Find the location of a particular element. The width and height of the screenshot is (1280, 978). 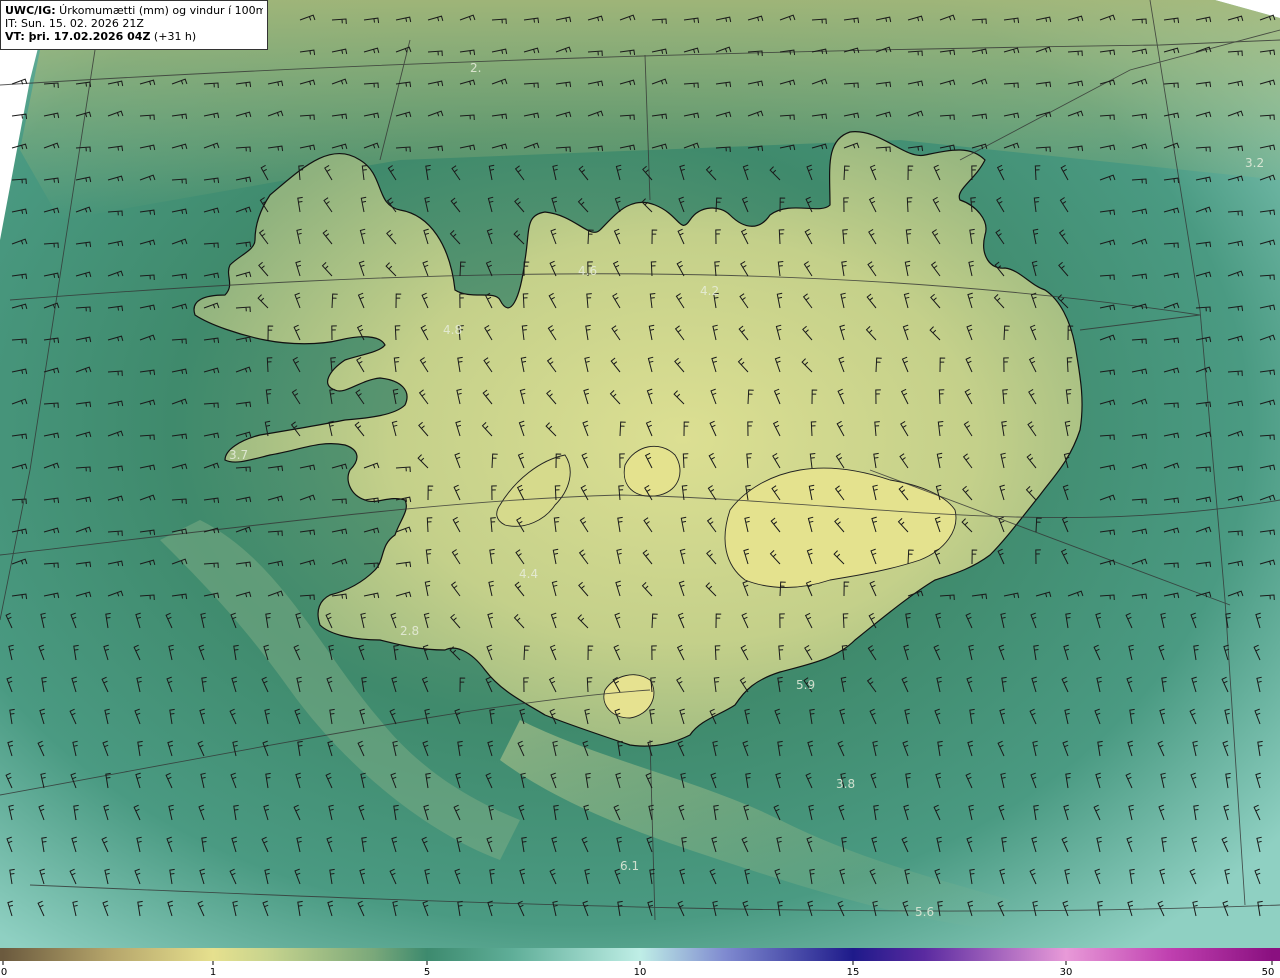

colorbar-tick-label: 0 is located at coordinates (4, 972).